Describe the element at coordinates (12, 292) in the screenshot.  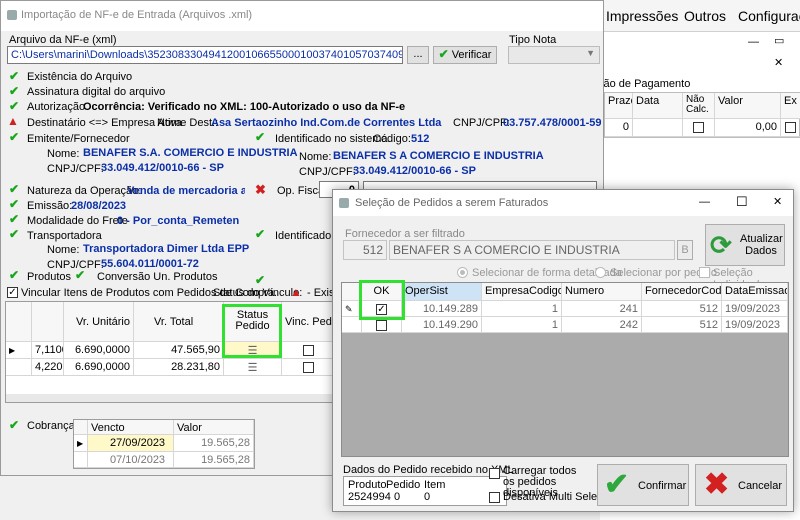
I see `vincular-checkbox: ✓` at that location.